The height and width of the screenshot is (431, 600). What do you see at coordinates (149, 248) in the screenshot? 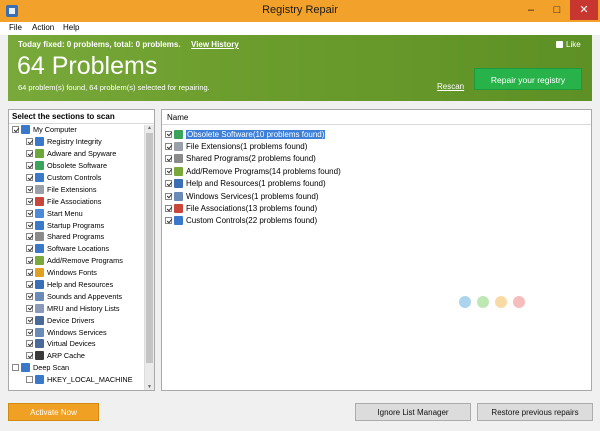
I see `scroll-thumb` at bounding box center [149, 248].